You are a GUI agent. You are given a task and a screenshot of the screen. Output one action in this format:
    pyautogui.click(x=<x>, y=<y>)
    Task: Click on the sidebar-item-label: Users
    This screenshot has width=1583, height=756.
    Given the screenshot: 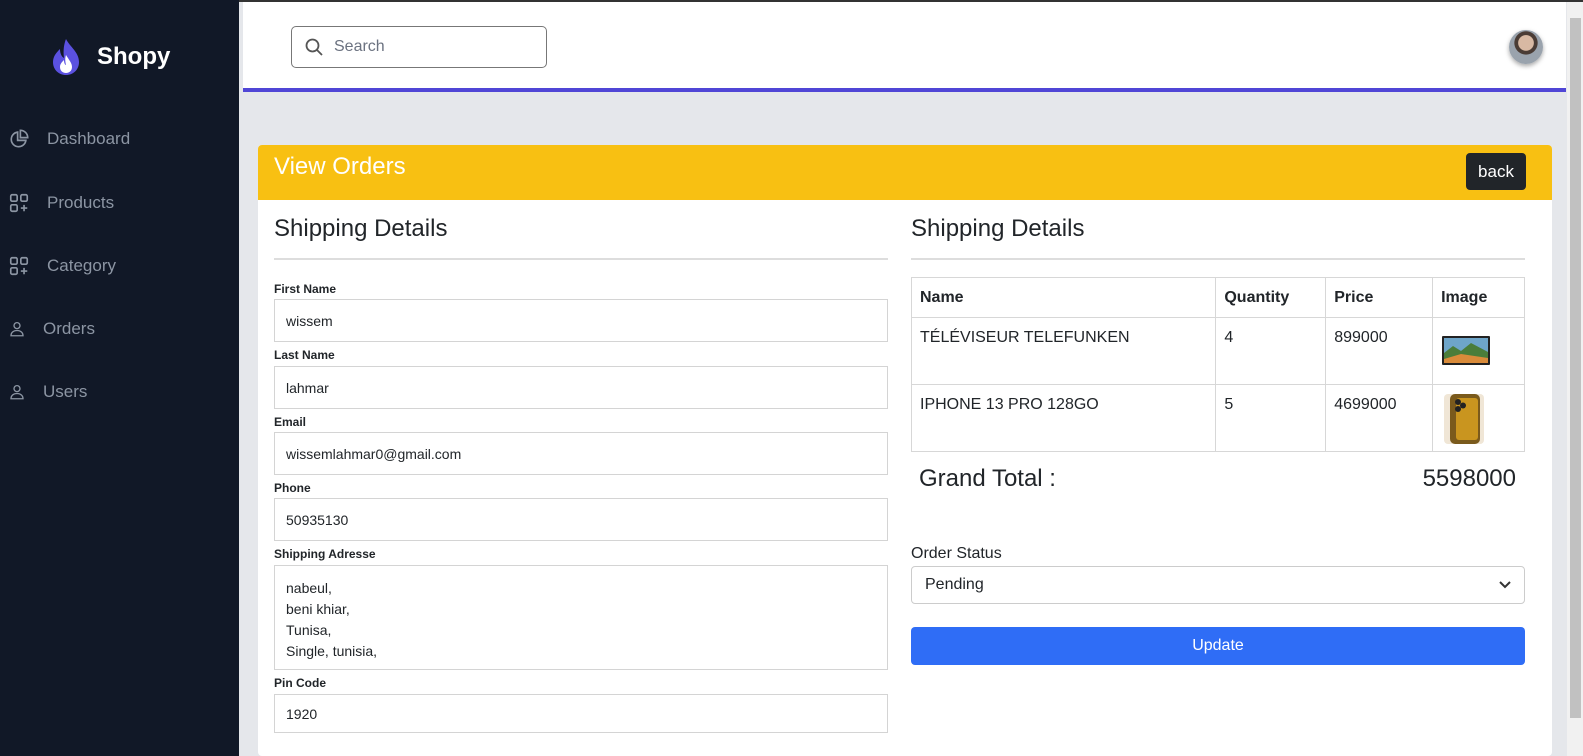 What is the action you would take?
    pyautogui.click(x=65, y=391)
    